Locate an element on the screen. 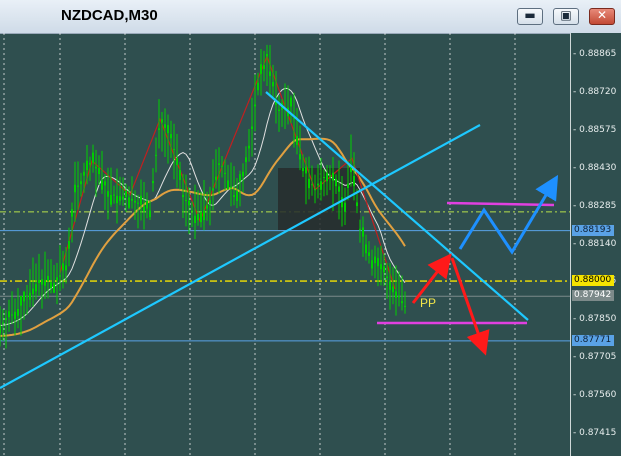 This screenshot has width=621, height=456. pivot-point-label: PP is located at coordinates (428, 303).